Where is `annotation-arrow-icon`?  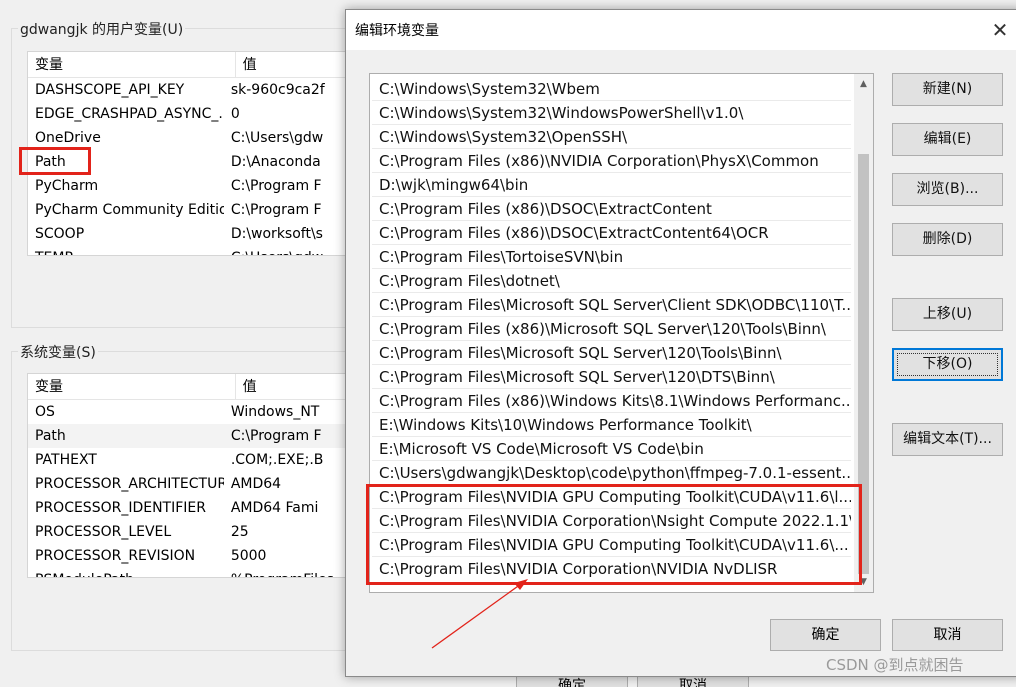 annotation-arrow-icon is located at coordinates (479, 614).